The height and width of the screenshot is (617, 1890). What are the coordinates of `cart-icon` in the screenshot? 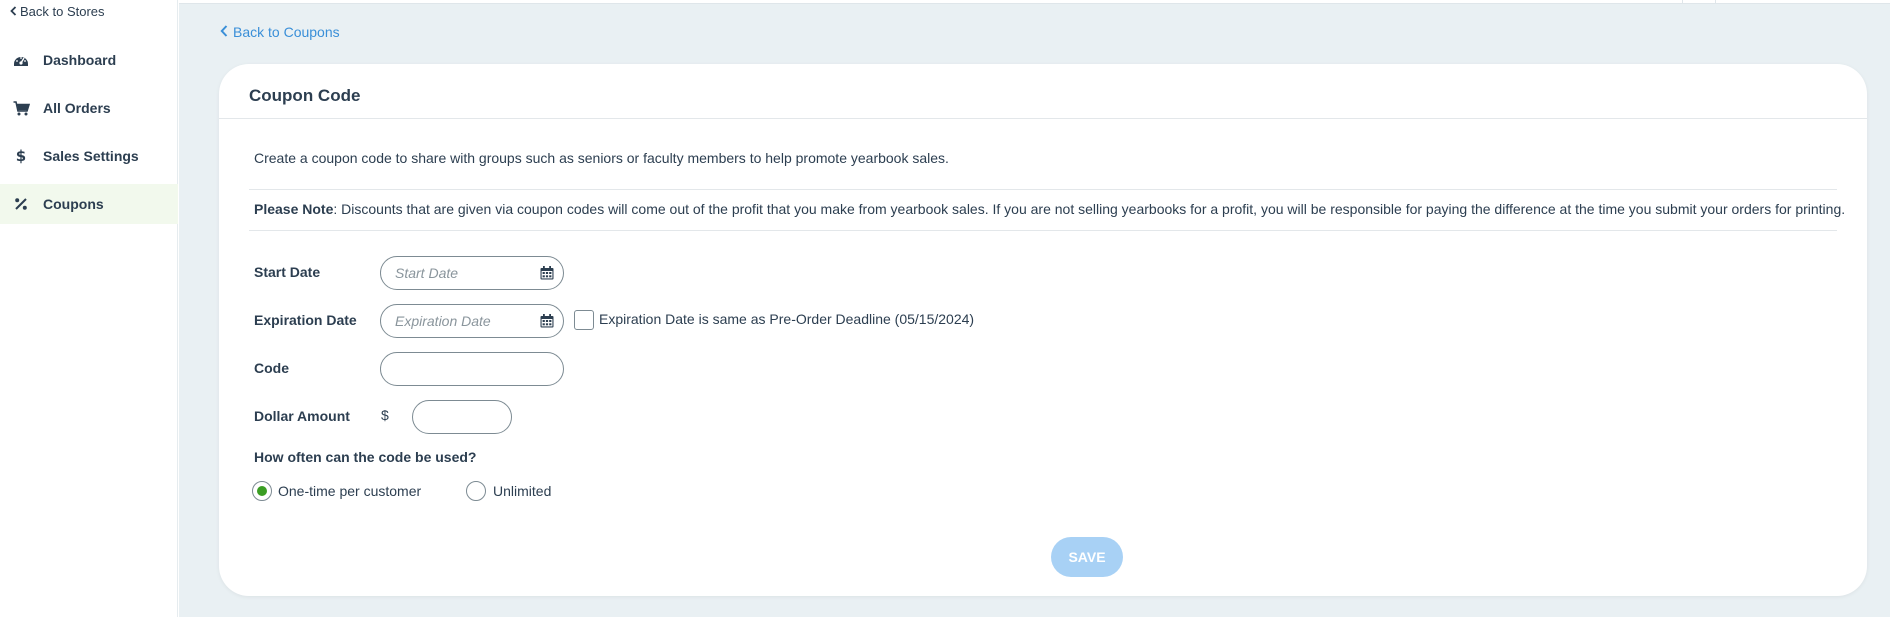 It's located at (21, 108).